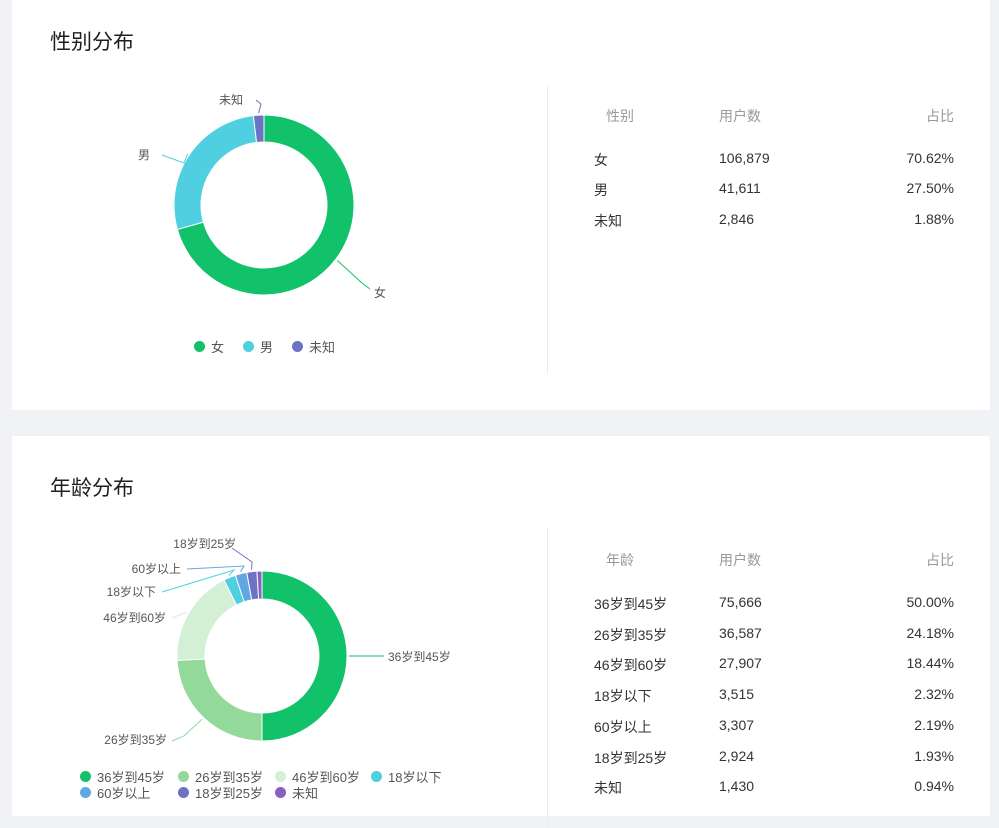 The height and width of the screenshot is (828, 999). What do you see at coordinates (934, 786) in the screenshot?
I see `table-cell: 0.94%` at bounding box center [934, 786].